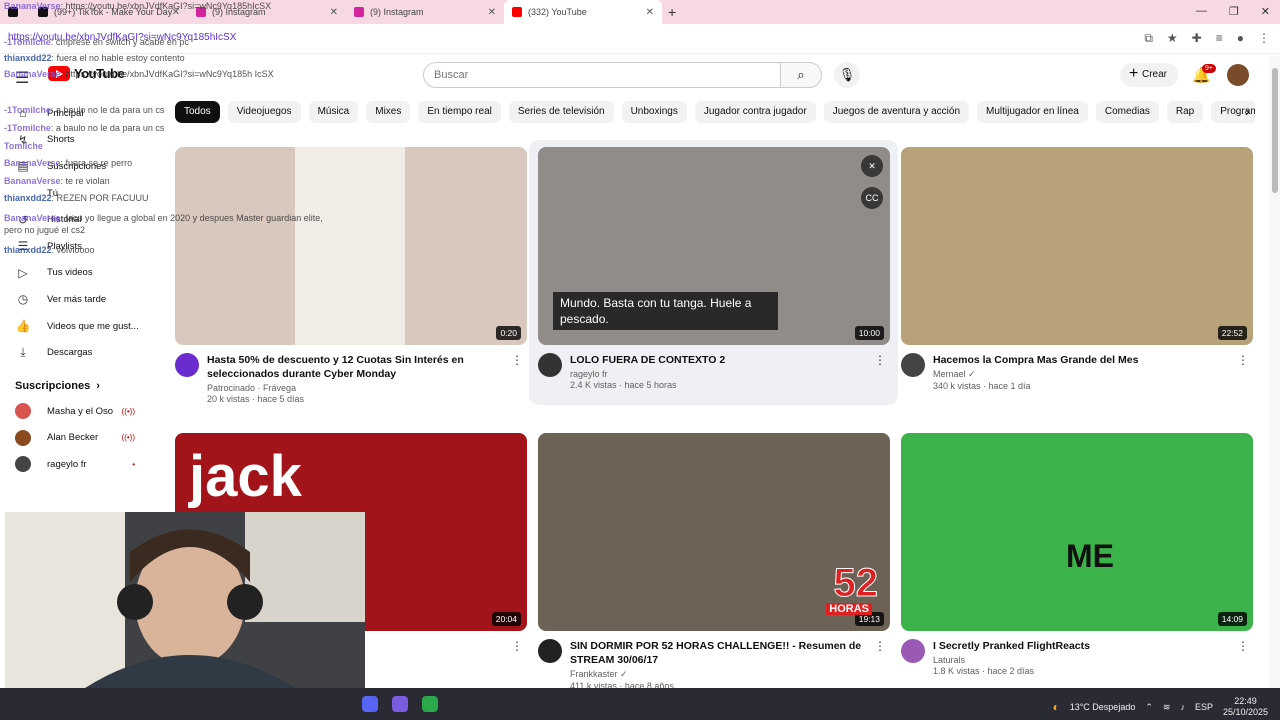 The image size is (1280, 720). Describe the element at coordinates (171, 146) in the screenshot. I see `chat-message: Tomilche` at that location.